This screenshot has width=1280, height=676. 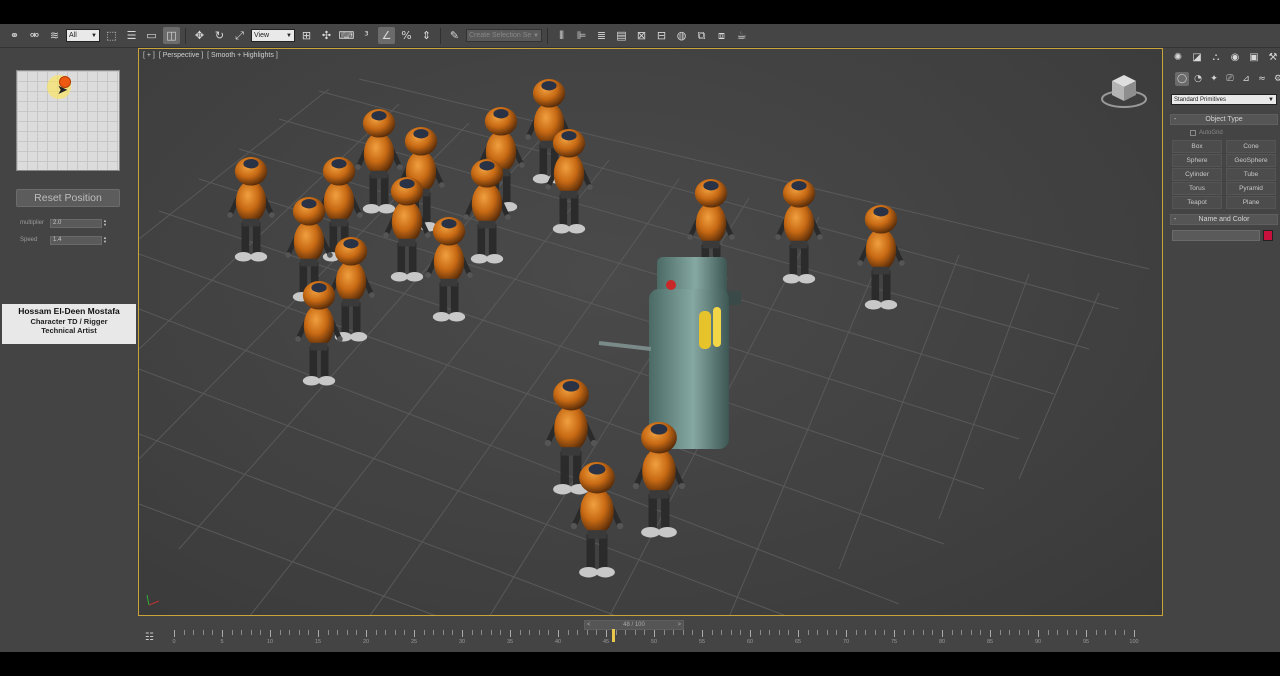 I want to click on reset-position-button: Reset Position, so click(x=68, y=198).